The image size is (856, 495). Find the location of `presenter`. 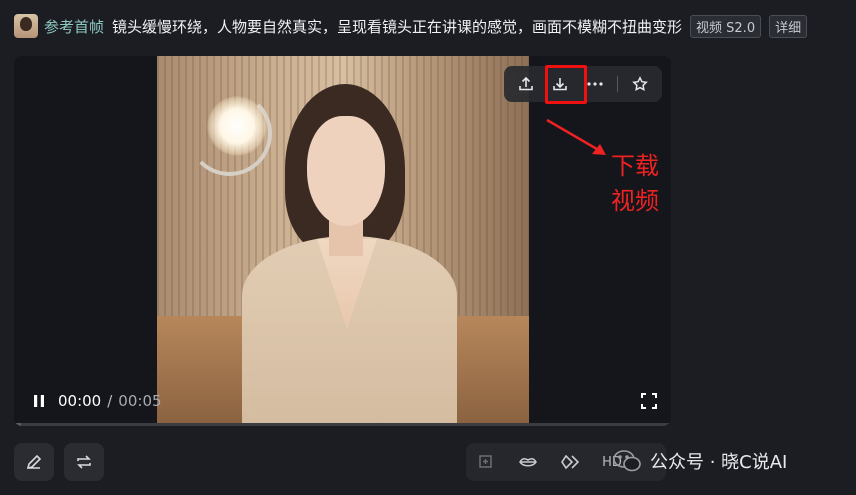

presenter is located at coordinates (346, 171).